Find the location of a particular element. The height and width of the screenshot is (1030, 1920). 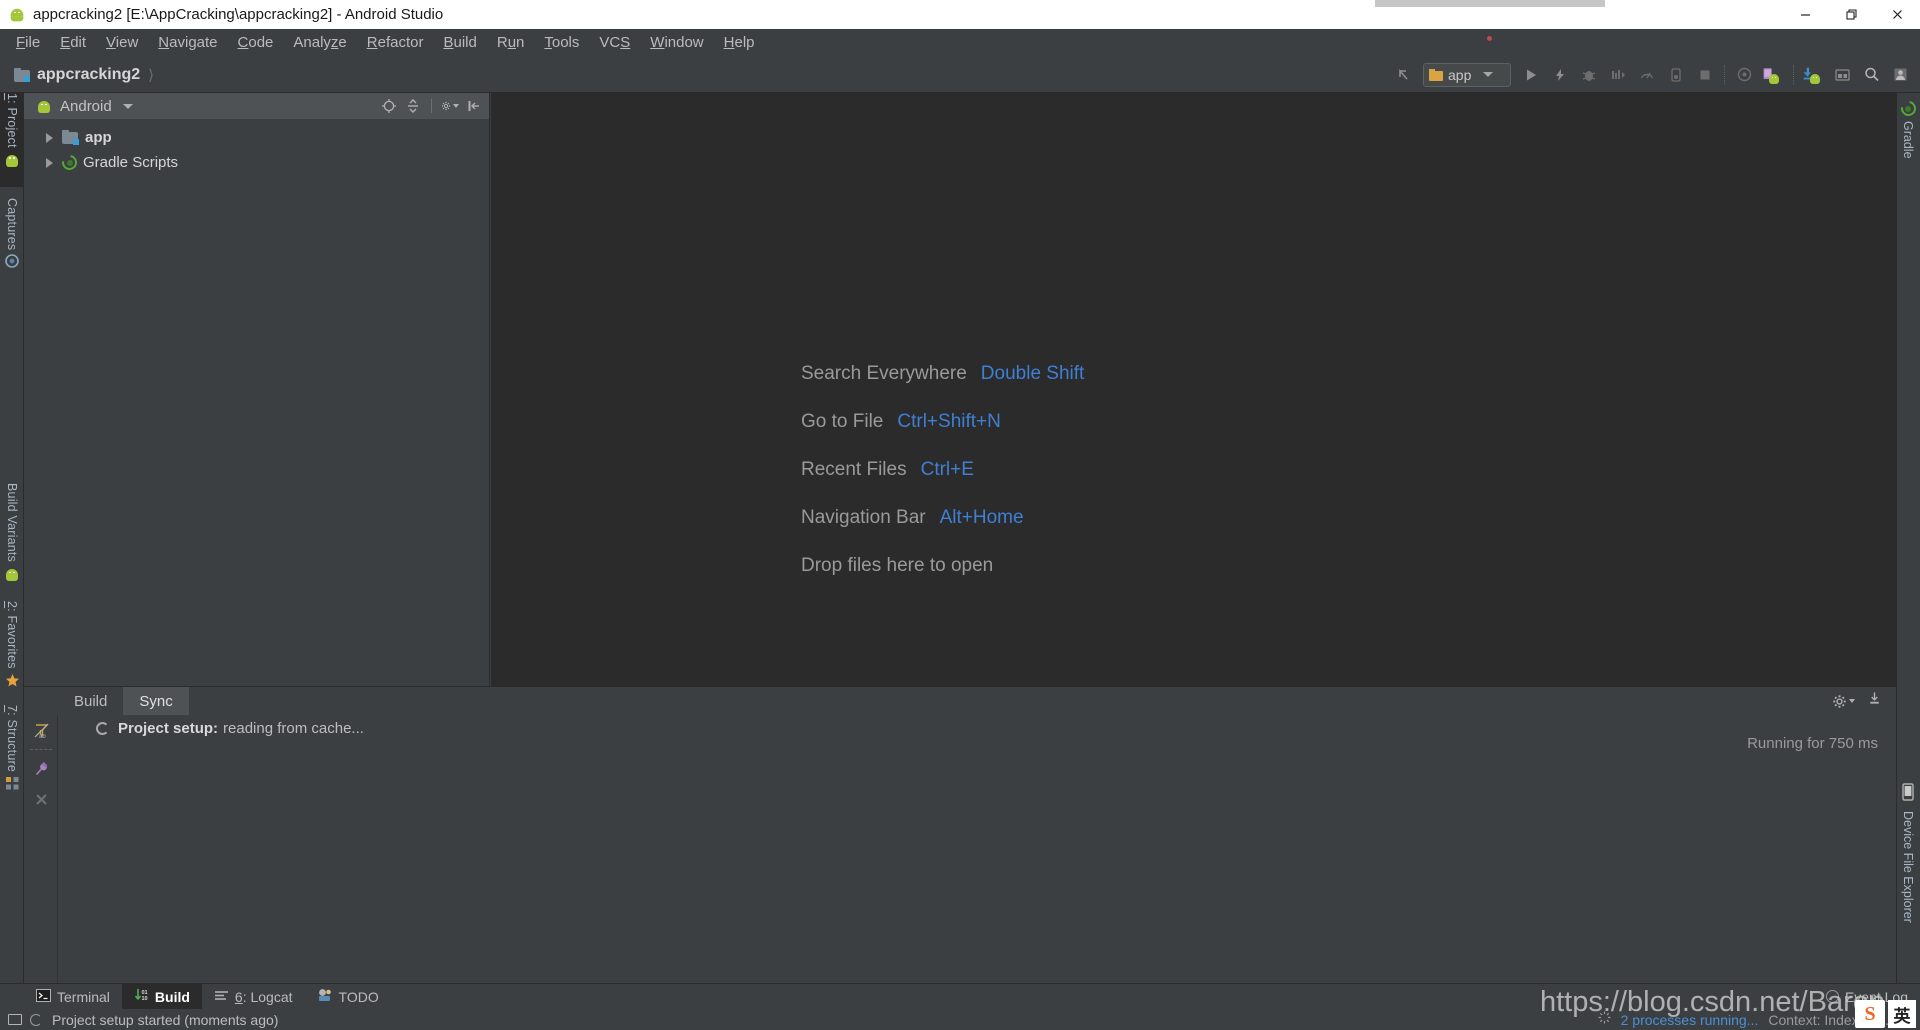

menu-build: Build is located at coordinates (459, 43).